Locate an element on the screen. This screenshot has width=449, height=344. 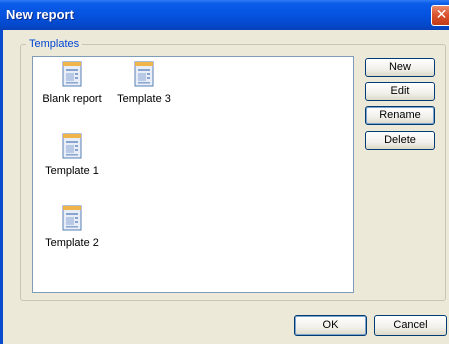
template-label: Template 1 is located at coordinates (72, 171).